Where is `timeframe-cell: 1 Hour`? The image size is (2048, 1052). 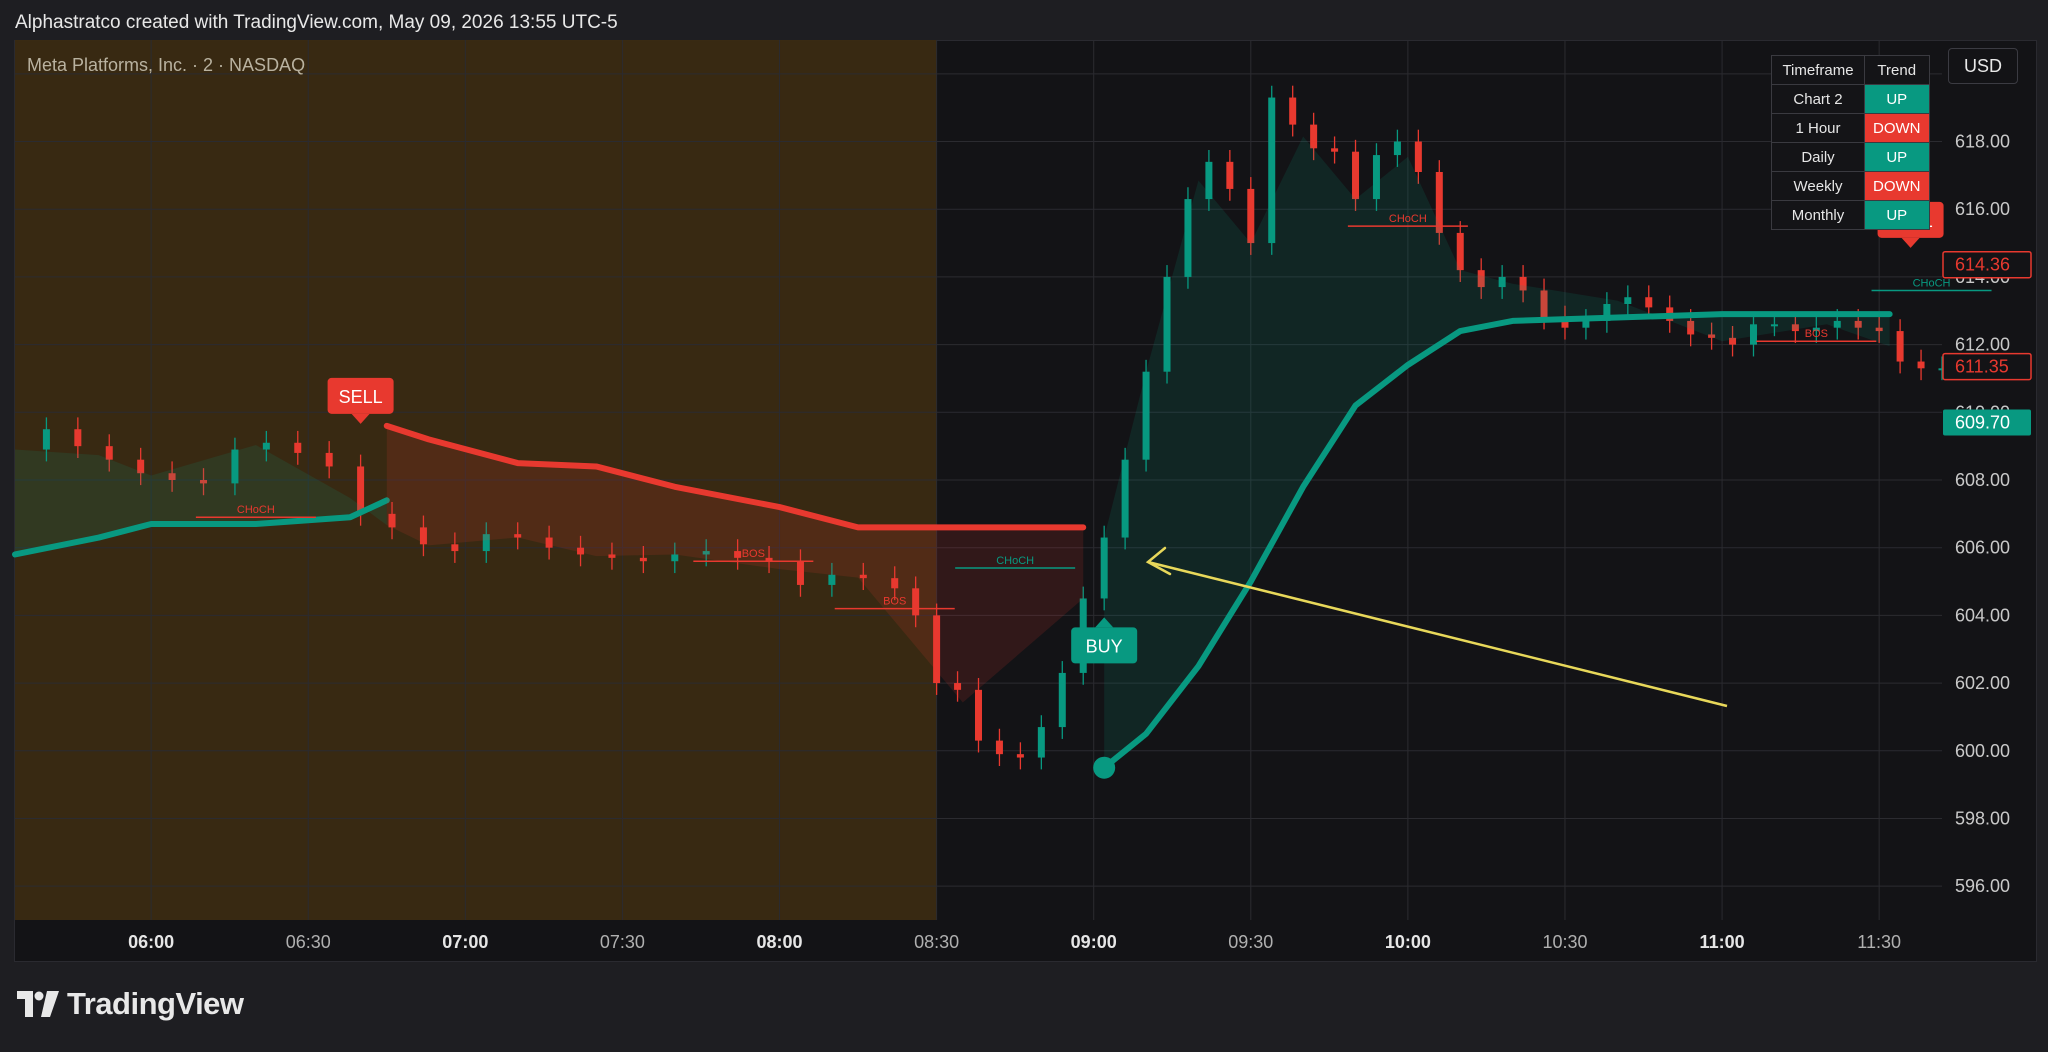 timeframe-cell: 1 Hour is located at coordinates (1818, 128).